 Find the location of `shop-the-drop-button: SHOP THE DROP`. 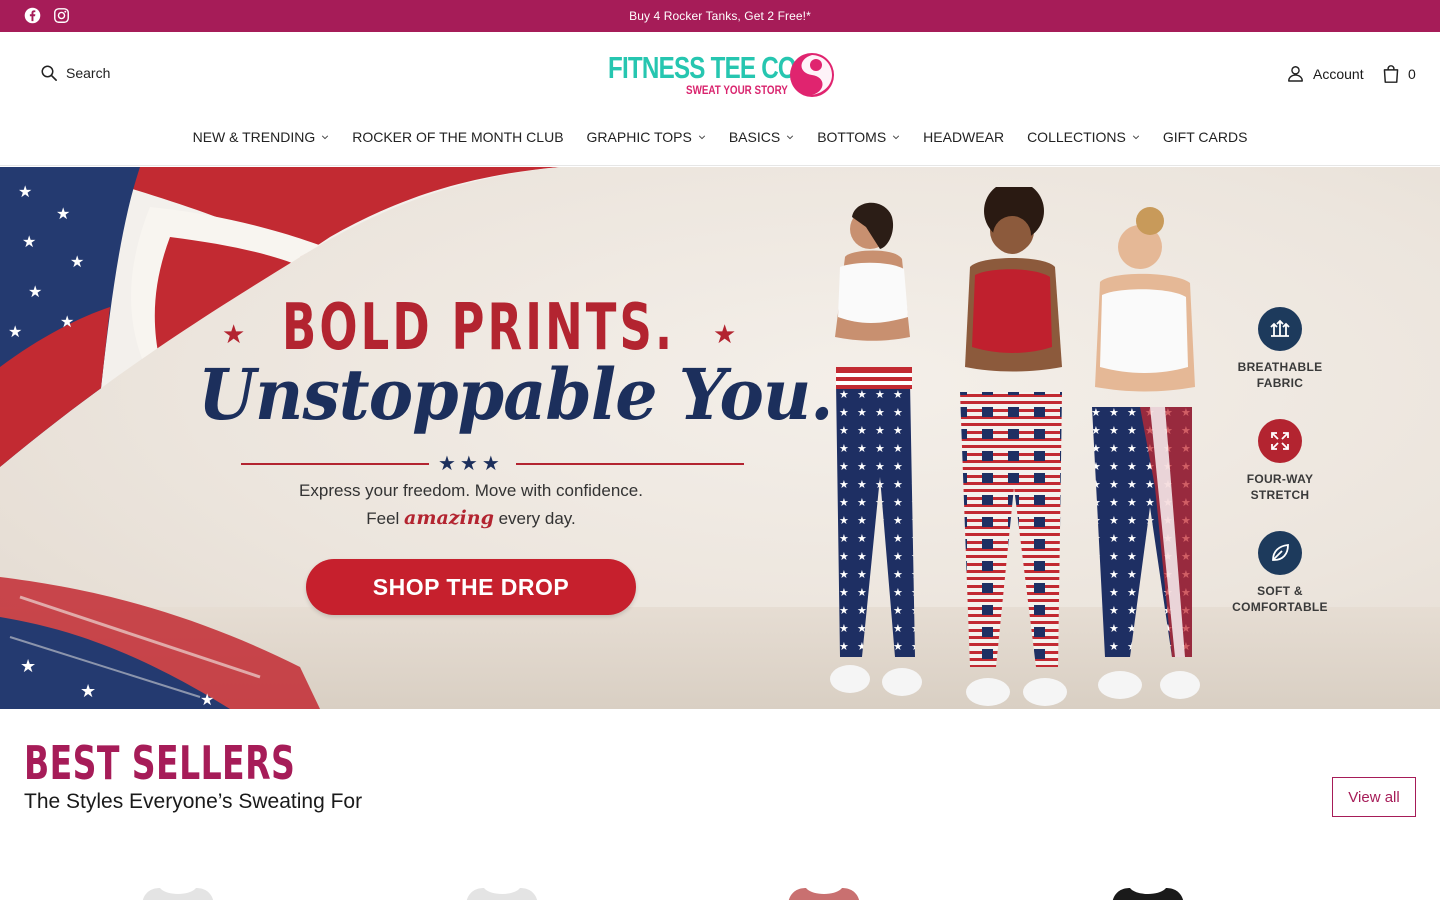

shop-the-drop-button: SHOP THE DROP is located at coordinates (471, 587).